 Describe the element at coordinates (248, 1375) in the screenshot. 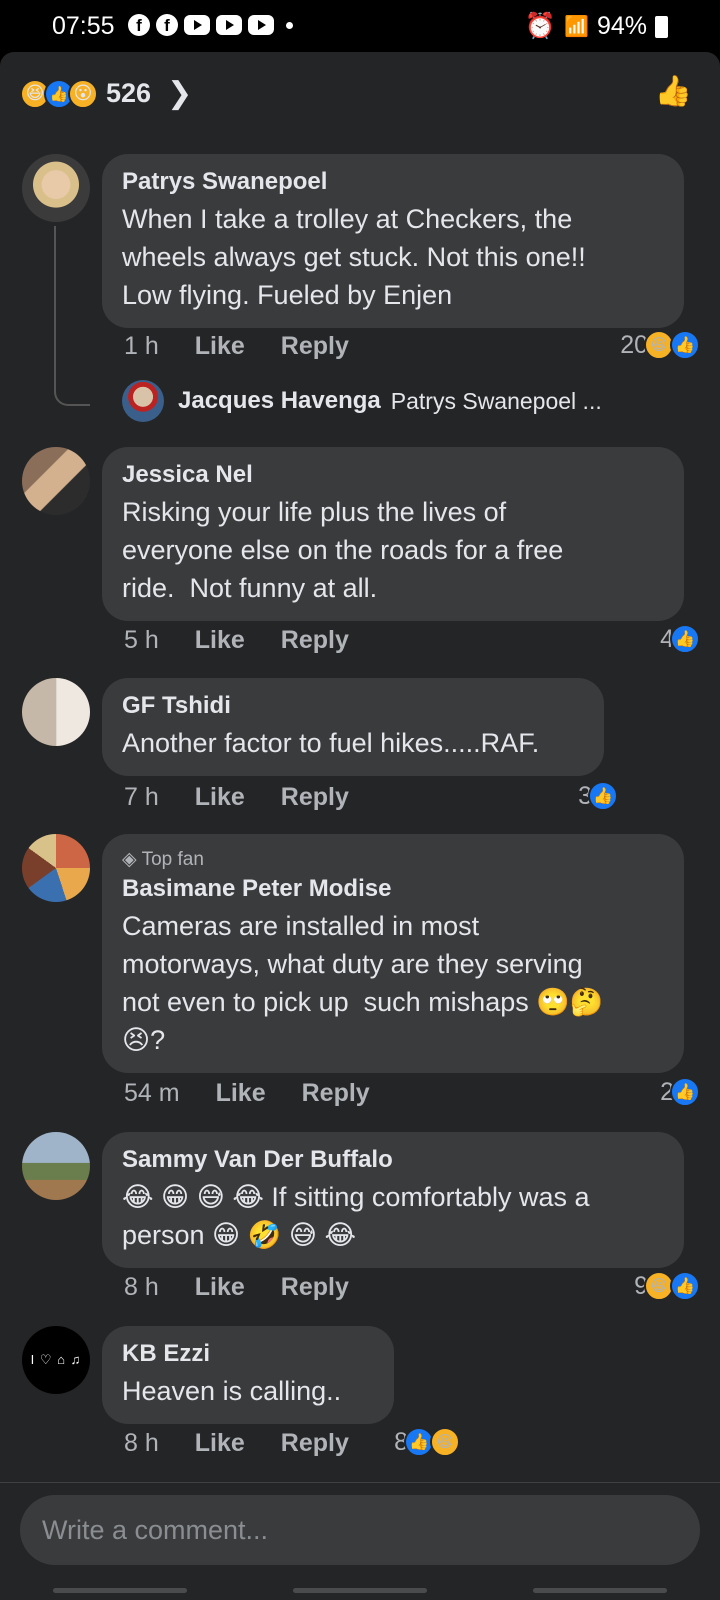

I see `comment-bubble: KB Ezzi Heaven is calling..` at that location.